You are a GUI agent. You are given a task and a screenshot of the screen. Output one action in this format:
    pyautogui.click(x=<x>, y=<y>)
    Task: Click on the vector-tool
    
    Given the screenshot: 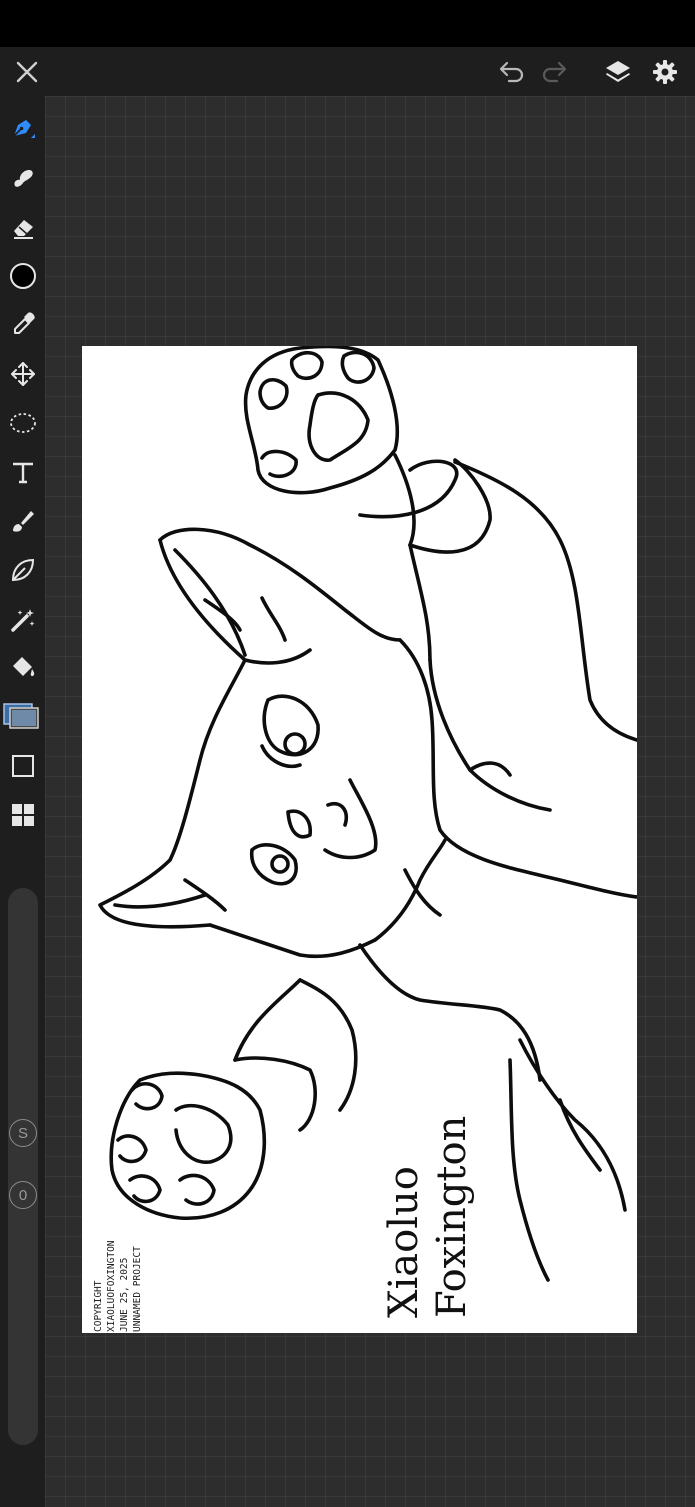 What is the action you would take?
    pyautogui.click(x=22, y=570)
    